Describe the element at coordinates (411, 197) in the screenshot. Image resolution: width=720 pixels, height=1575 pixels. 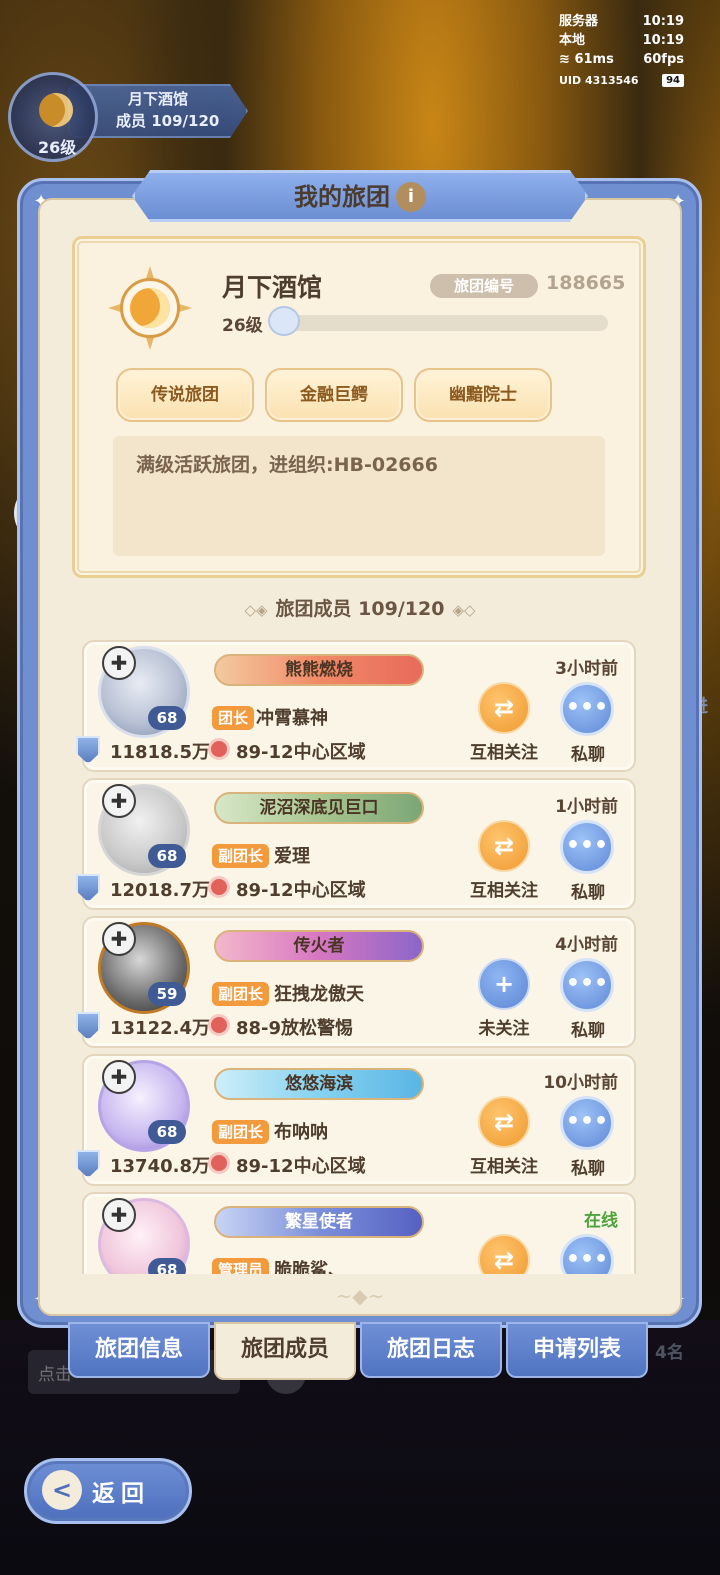
I see `info-icon: i` at that location.